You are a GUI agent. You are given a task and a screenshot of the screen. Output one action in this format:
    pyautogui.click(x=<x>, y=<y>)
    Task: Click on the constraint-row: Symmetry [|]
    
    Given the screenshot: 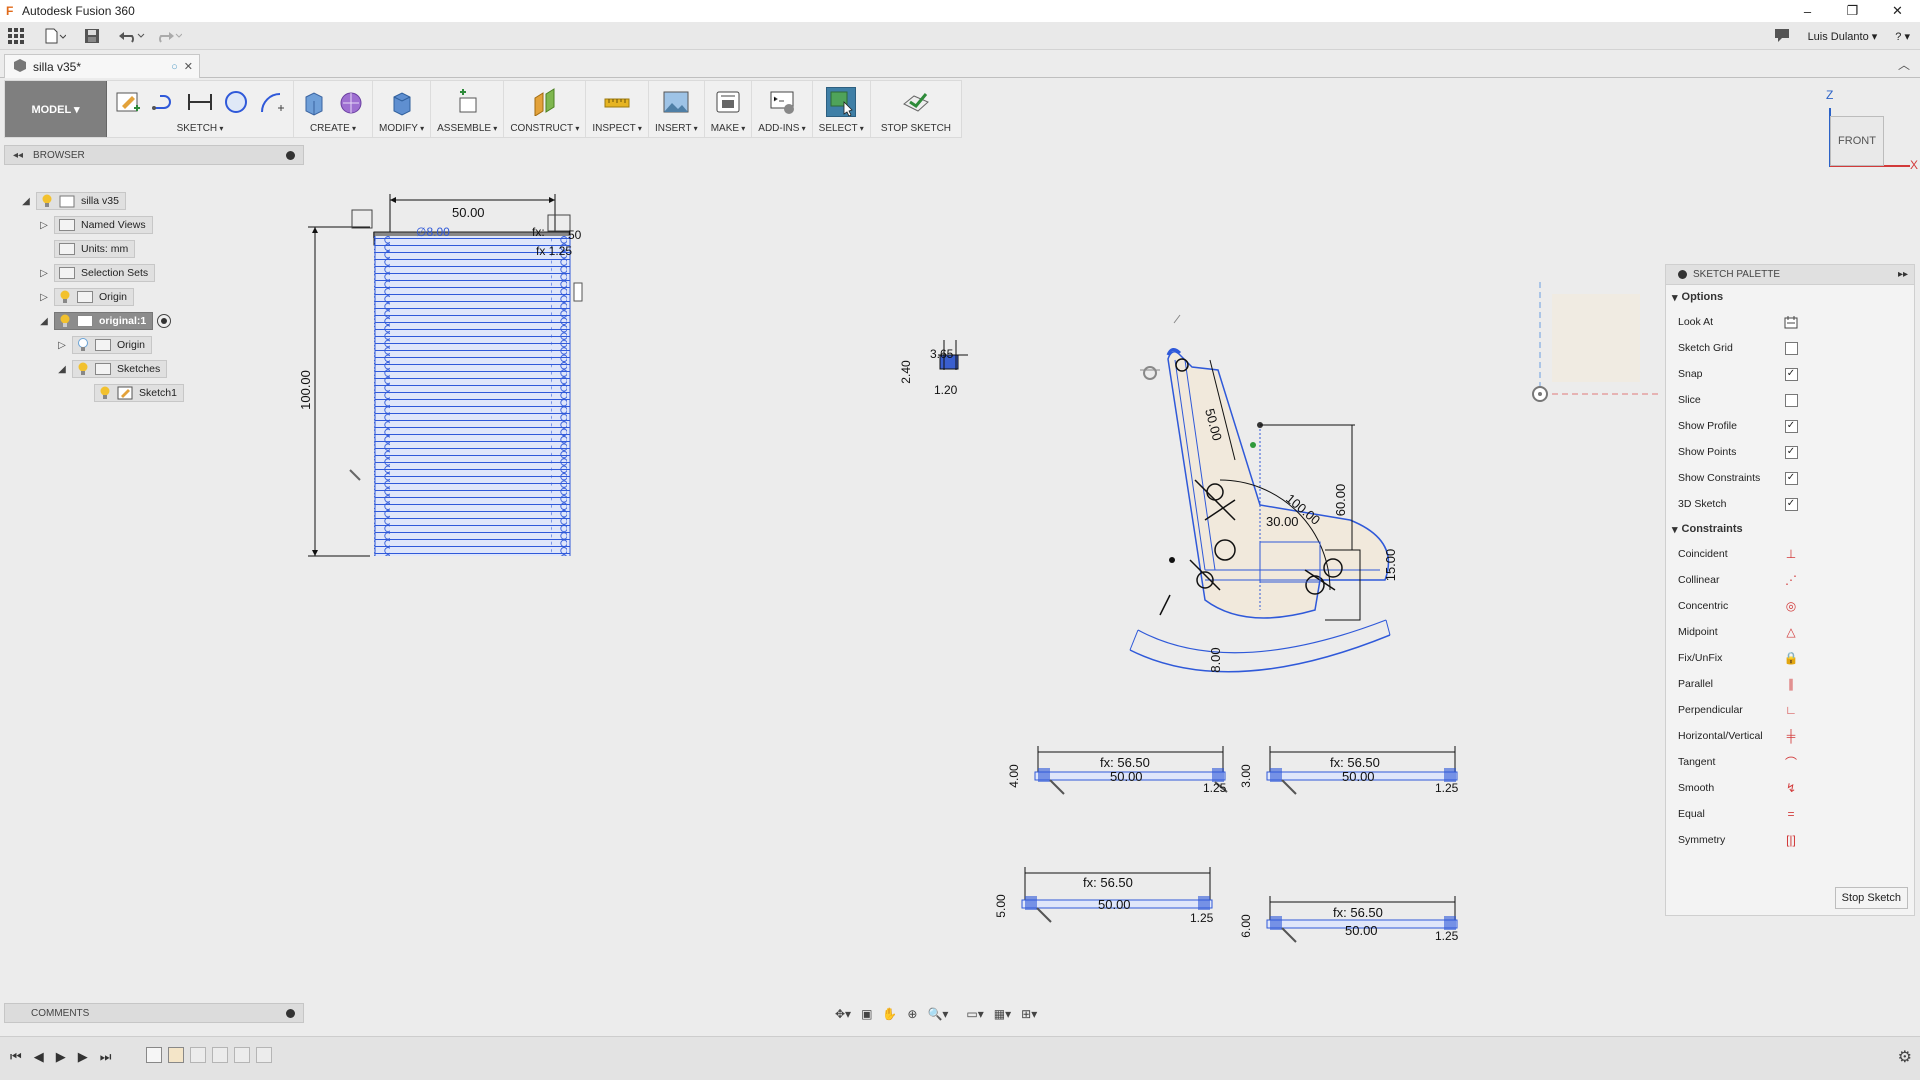 What is the action you would take?
    pyautogui.click(x=1790, y=840)
    